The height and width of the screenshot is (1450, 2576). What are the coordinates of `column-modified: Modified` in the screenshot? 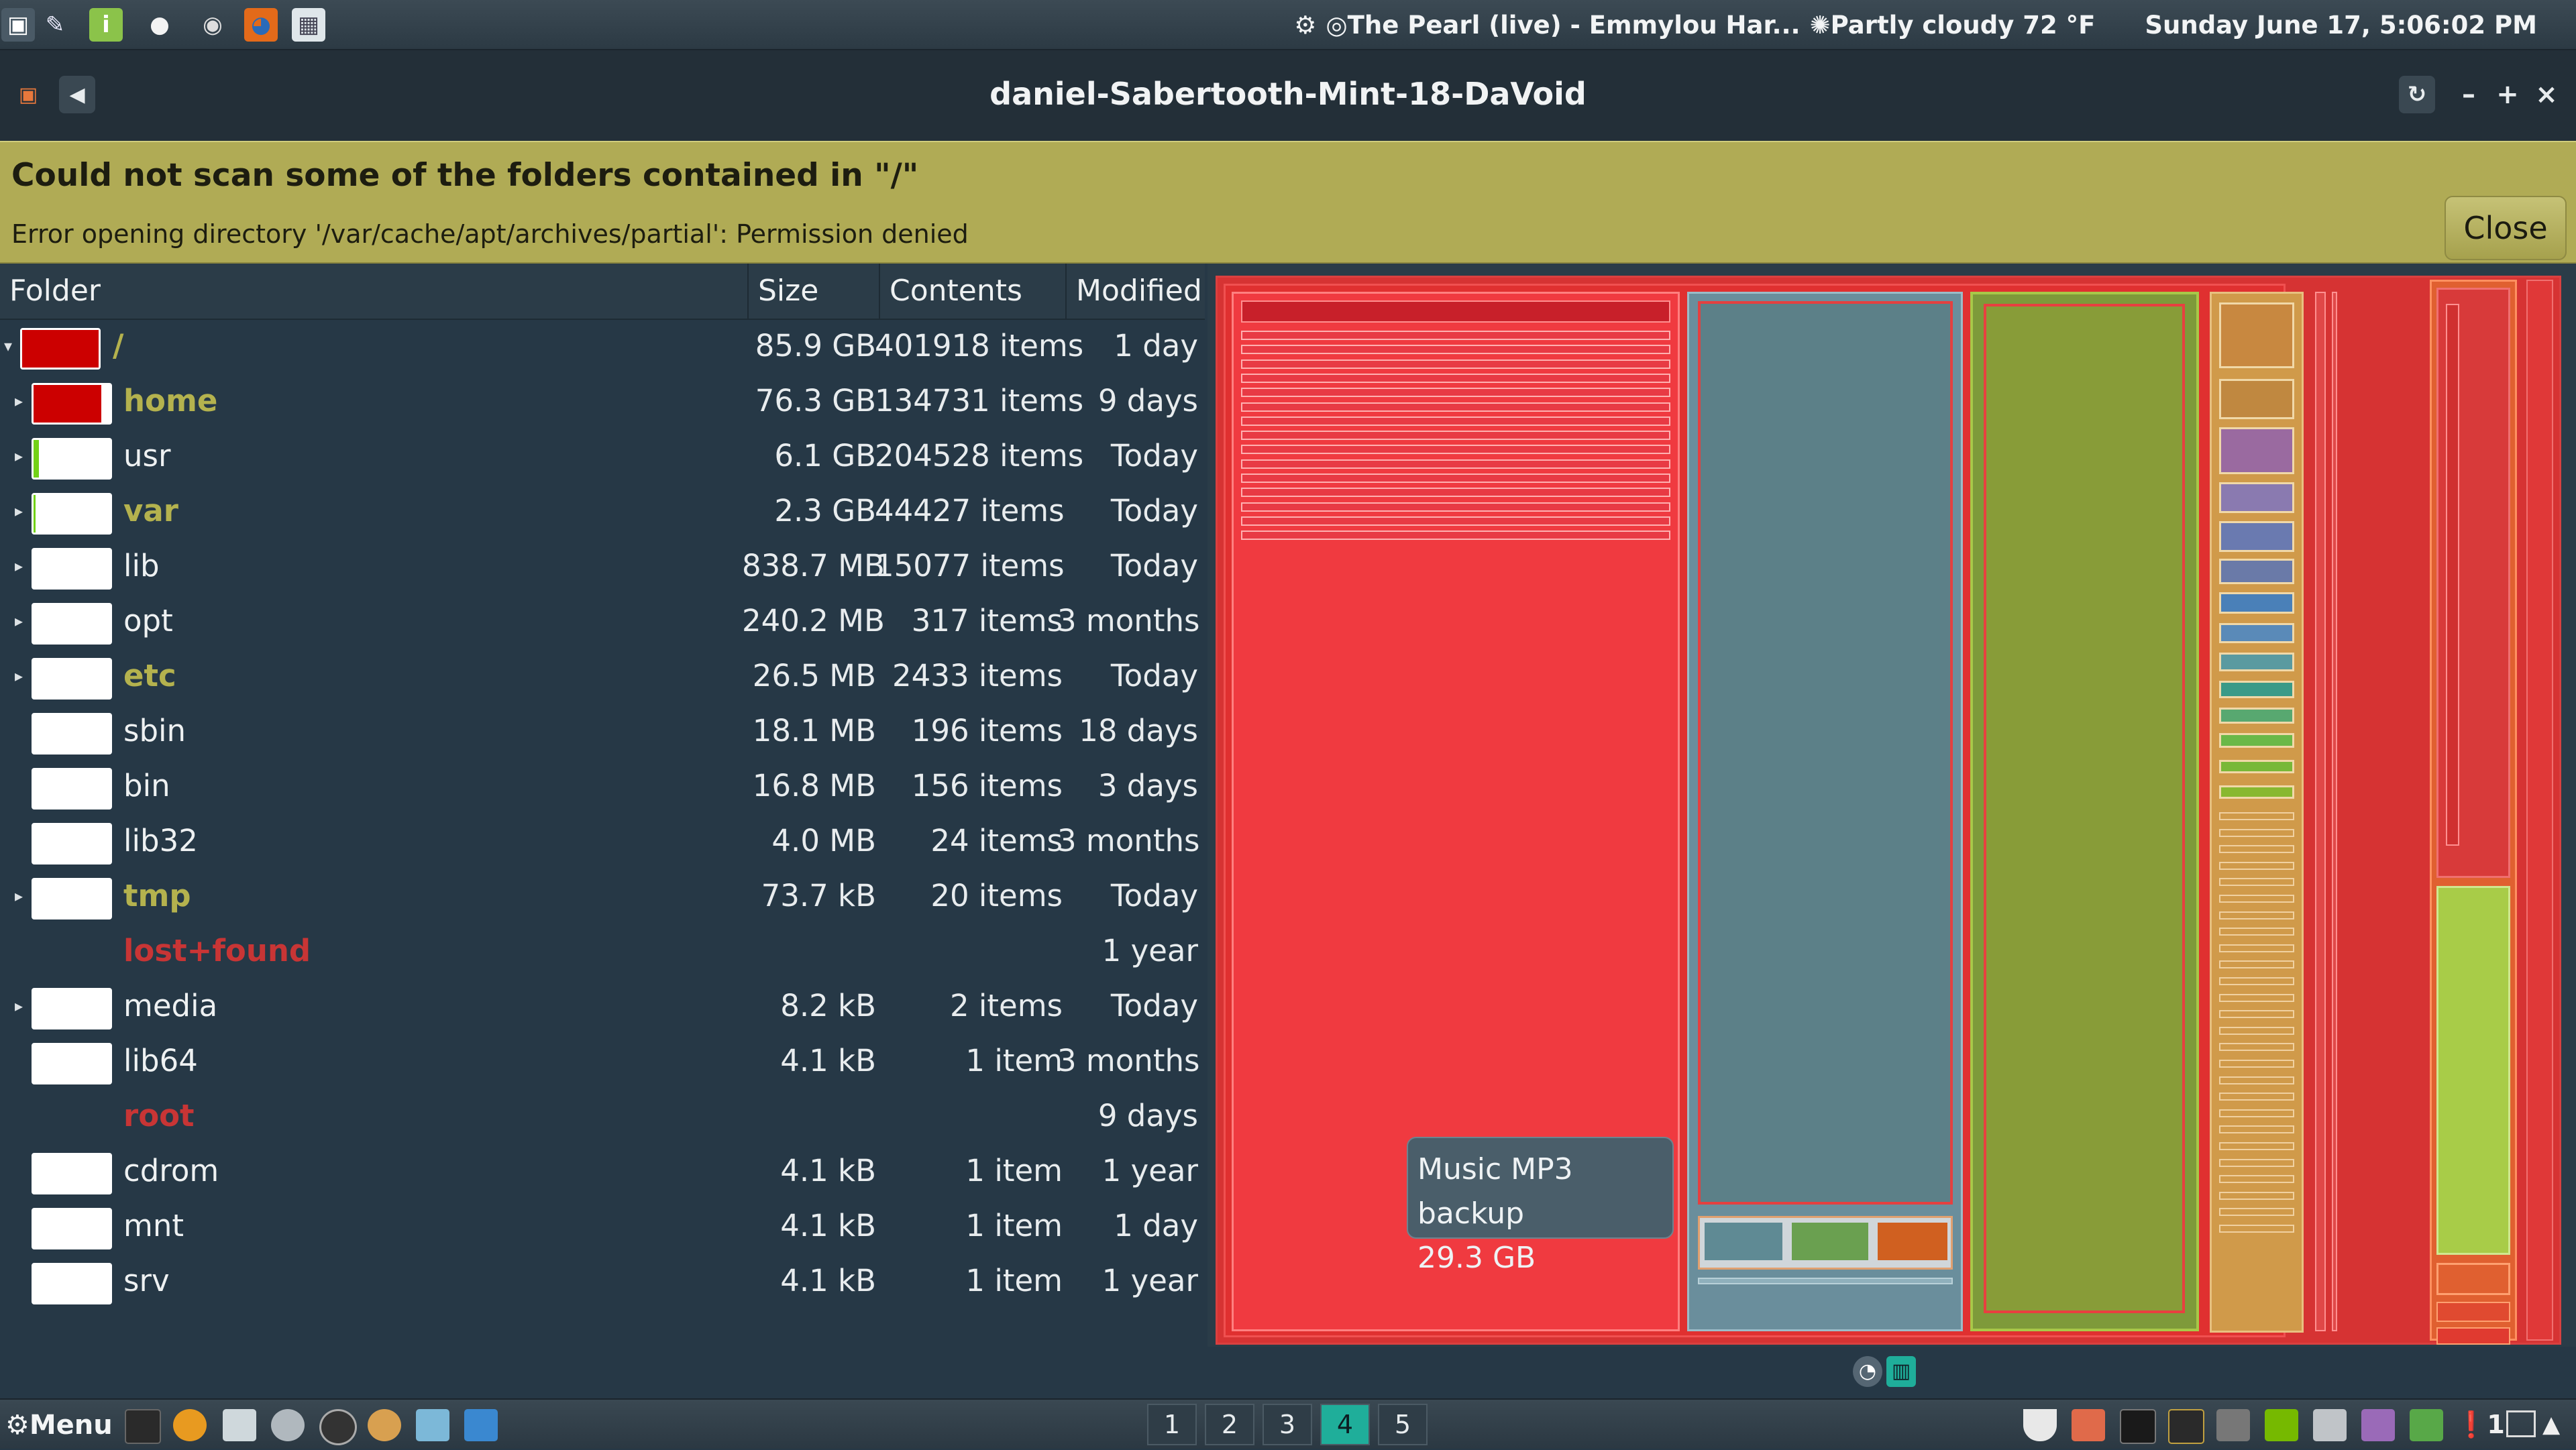 It's located at (1136, 291).